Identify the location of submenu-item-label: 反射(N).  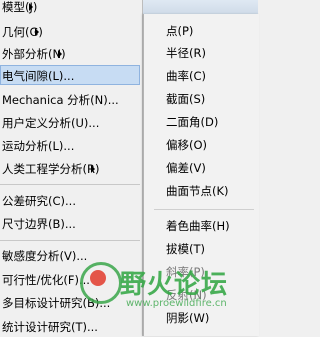
(186, 295).